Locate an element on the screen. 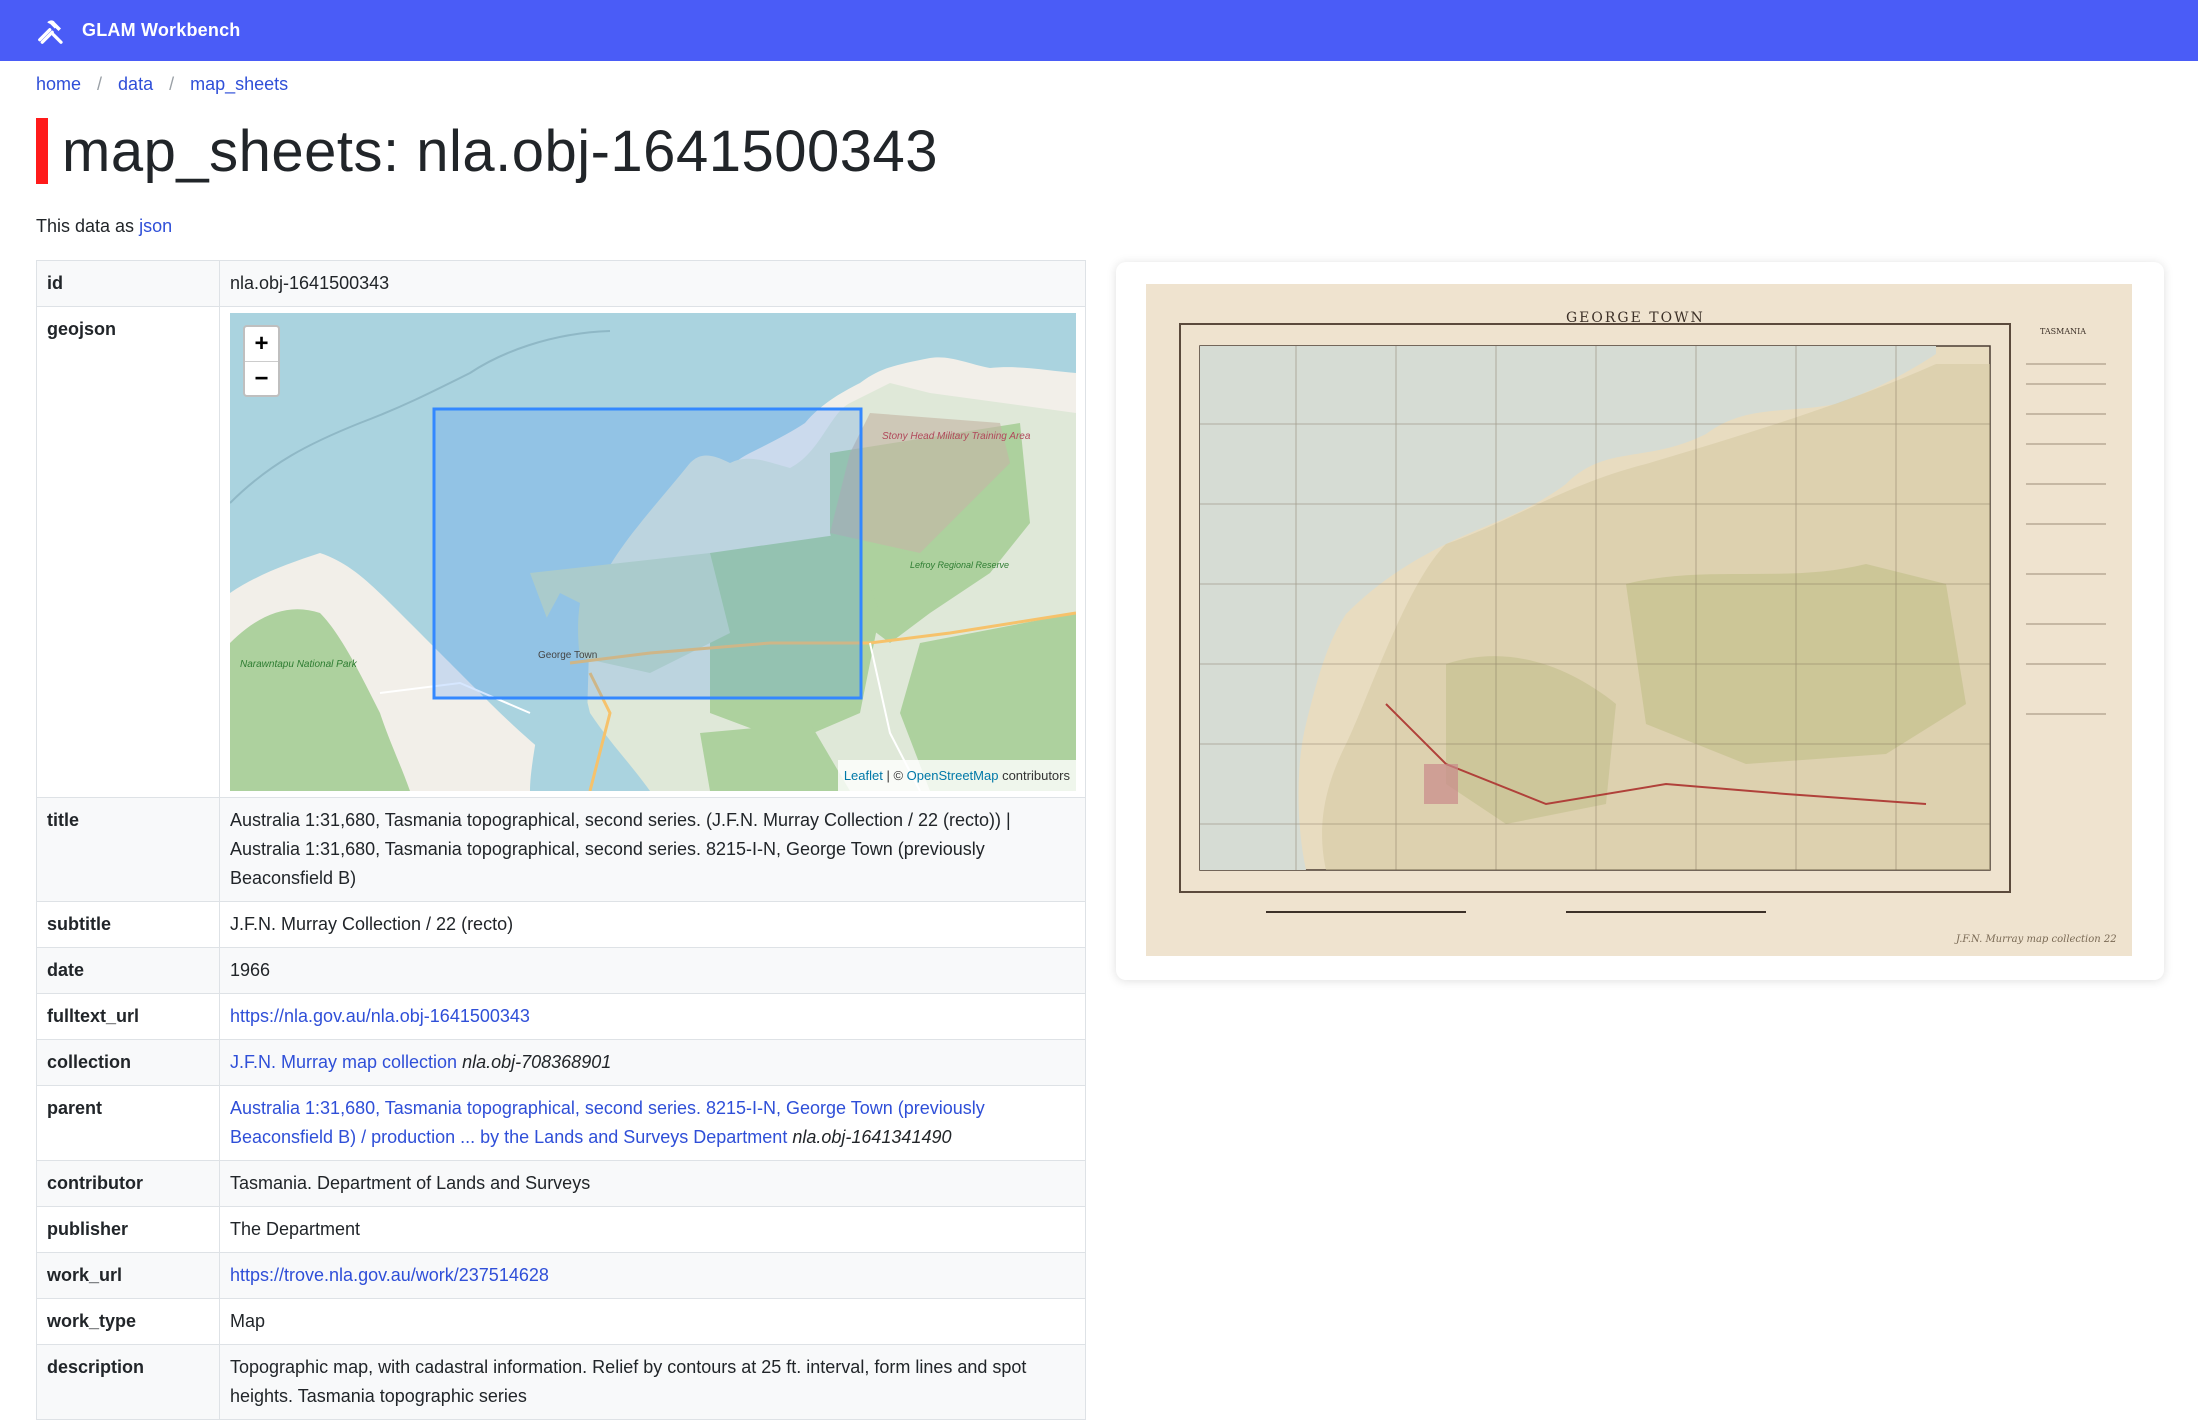  field-key-contributor: contributor is located at coordinates (128, 1183).